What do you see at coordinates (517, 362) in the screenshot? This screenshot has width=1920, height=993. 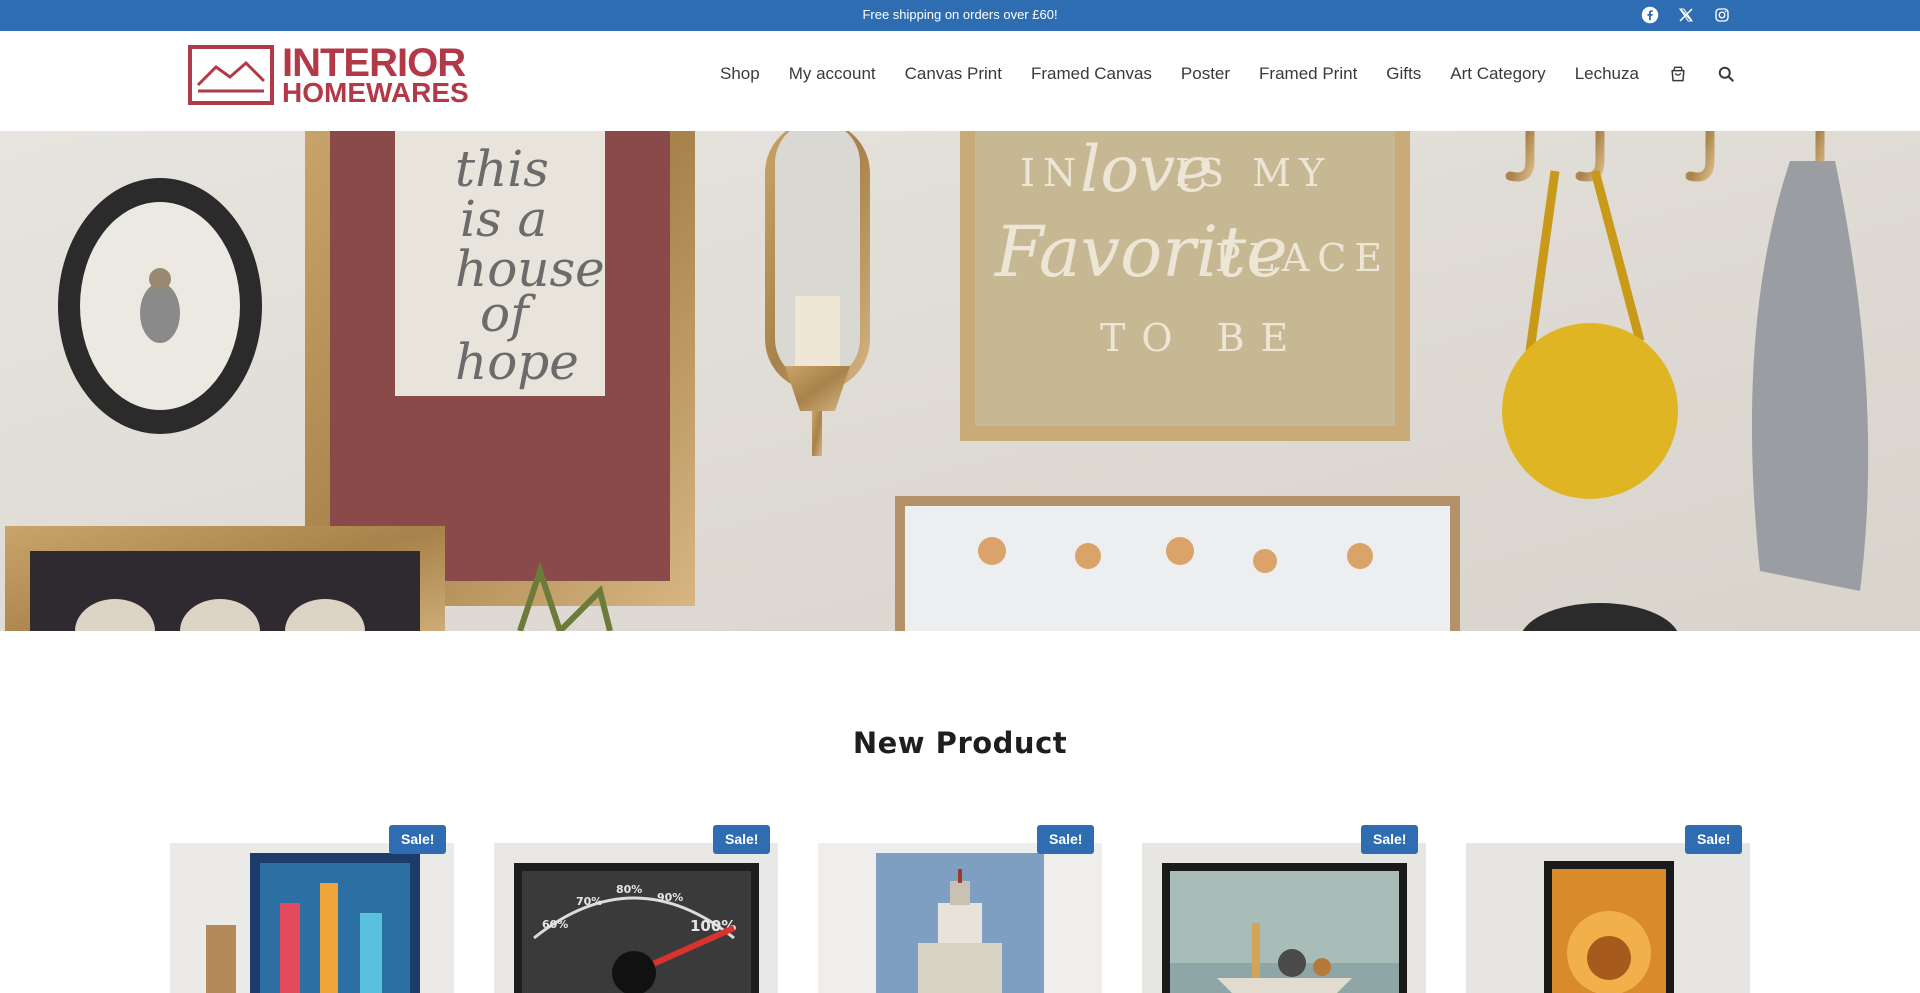 I see `hero-art-text-5: hope` at bounding box center [517, 362].